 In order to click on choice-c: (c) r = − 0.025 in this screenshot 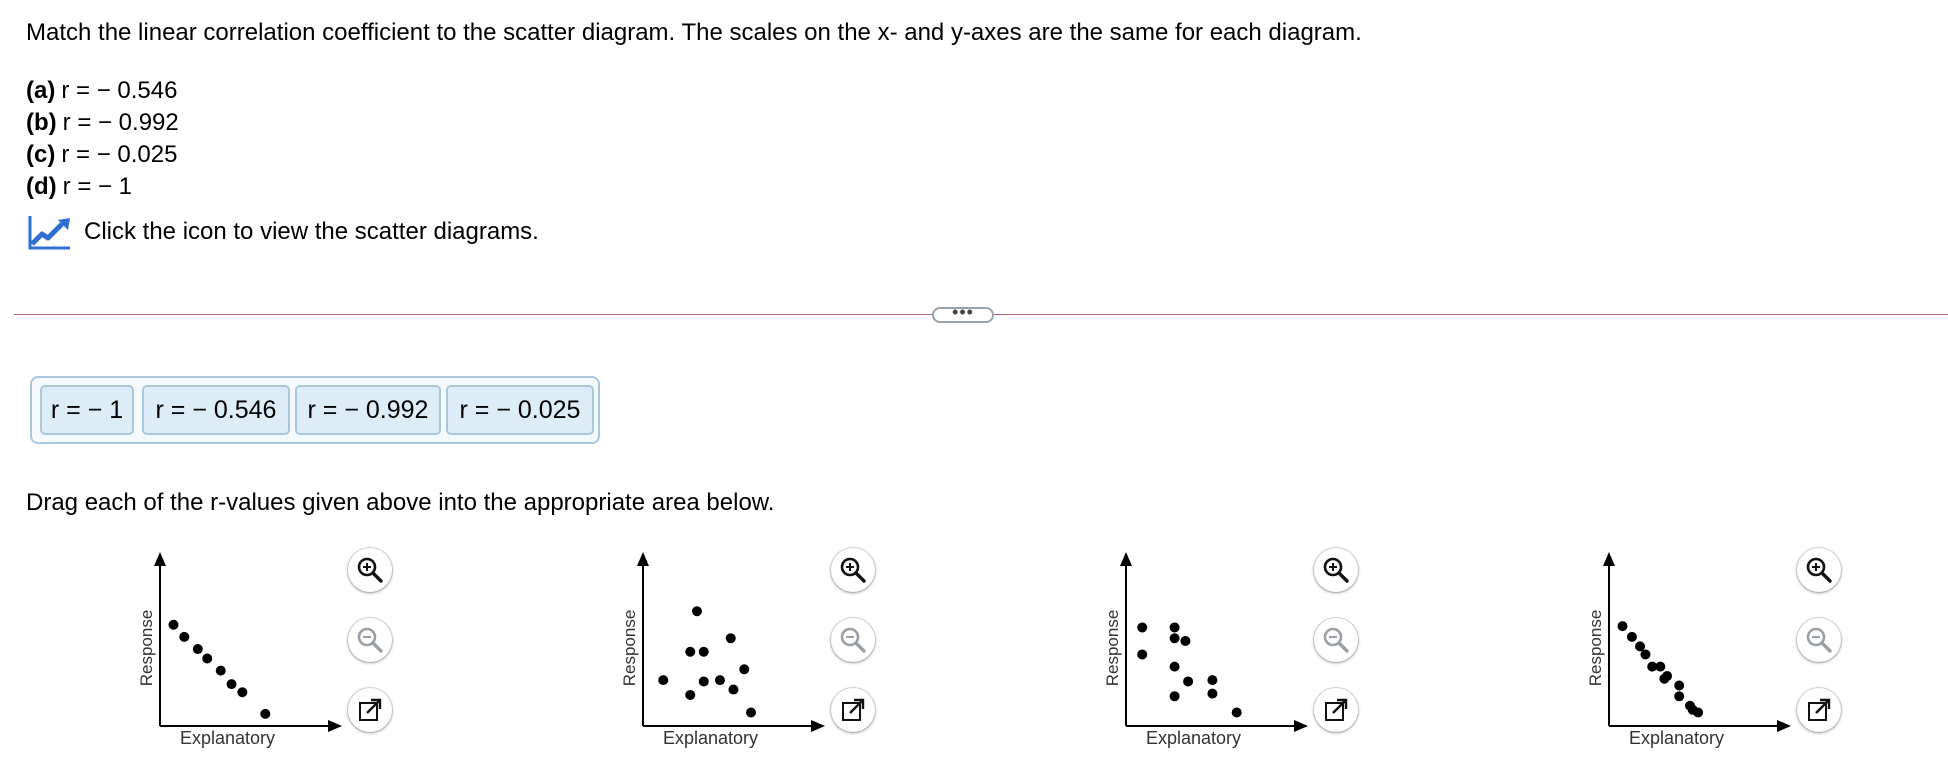, I will do `click(101, 155)`.